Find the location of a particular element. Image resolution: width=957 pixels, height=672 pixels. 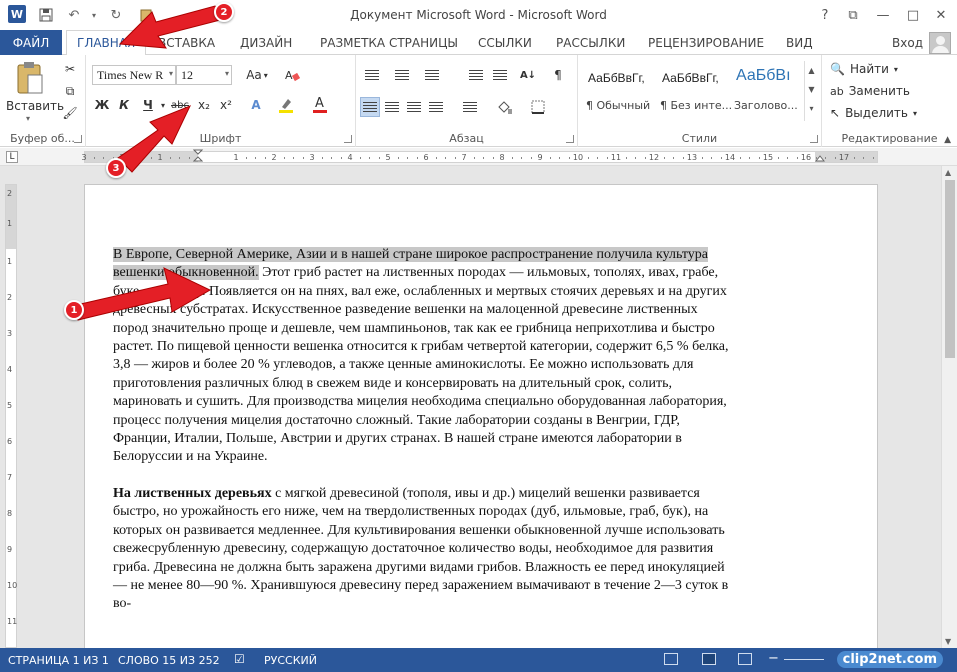

horizontal-ruler: 3 2 1 1 2 3 4 5 6 7 8 9 10 11 12 13 14 15 16 17 is located at coordinates (479, 156).